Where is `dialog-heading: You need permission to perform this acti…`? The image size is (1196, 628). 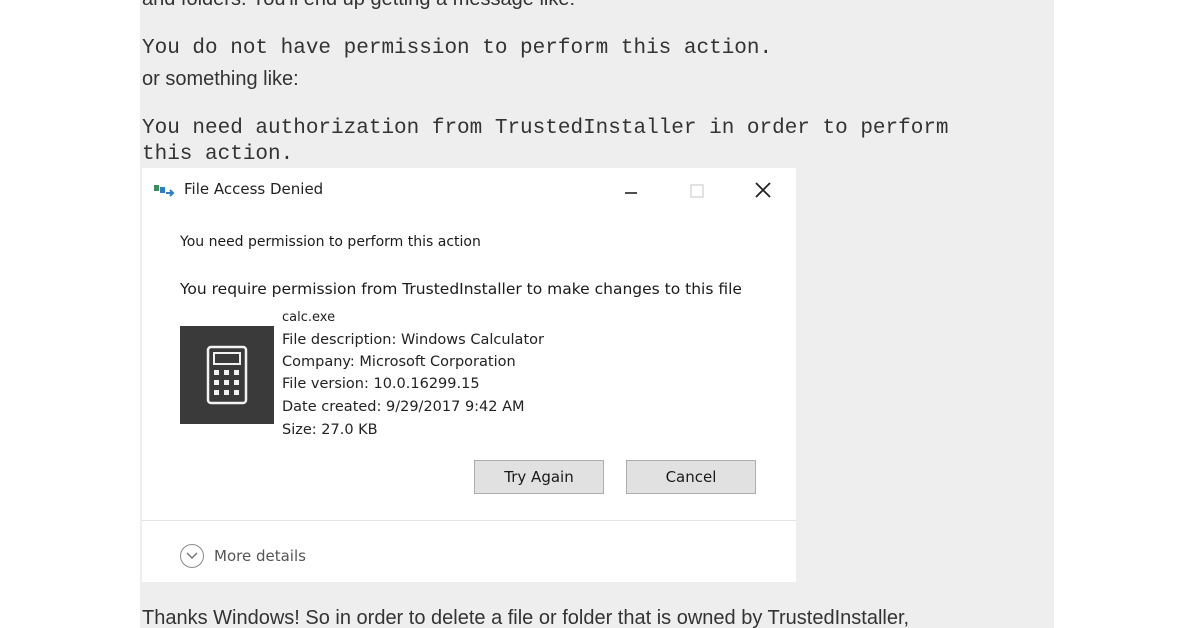 dialog-heading: You need permission to perform this acti… is located at coordinates (330, 242).